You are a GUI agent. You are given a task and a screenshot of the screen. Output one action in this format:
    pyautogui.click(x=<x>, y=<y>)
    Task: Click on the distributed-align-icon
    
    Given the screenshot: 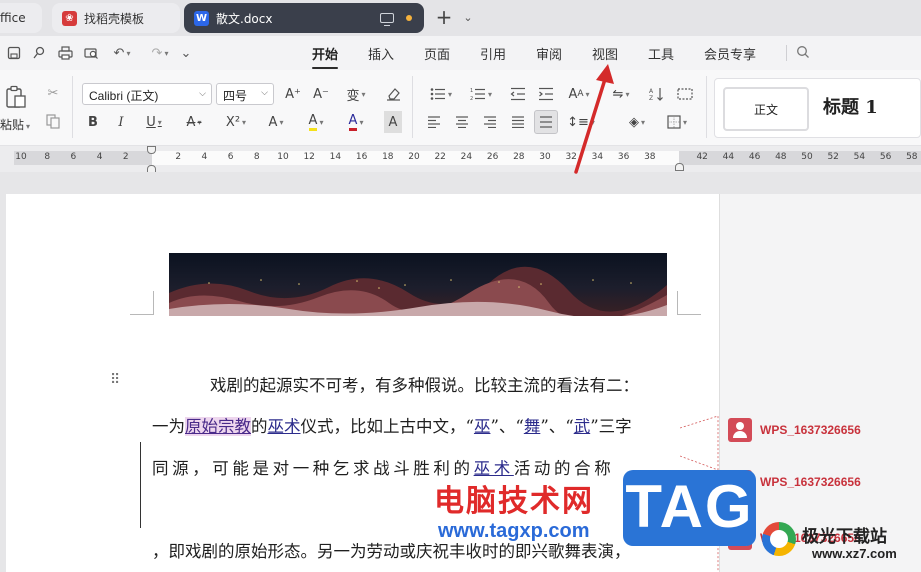 What is the action you would take?
    pyautogui.click(x=546, y=122)
    